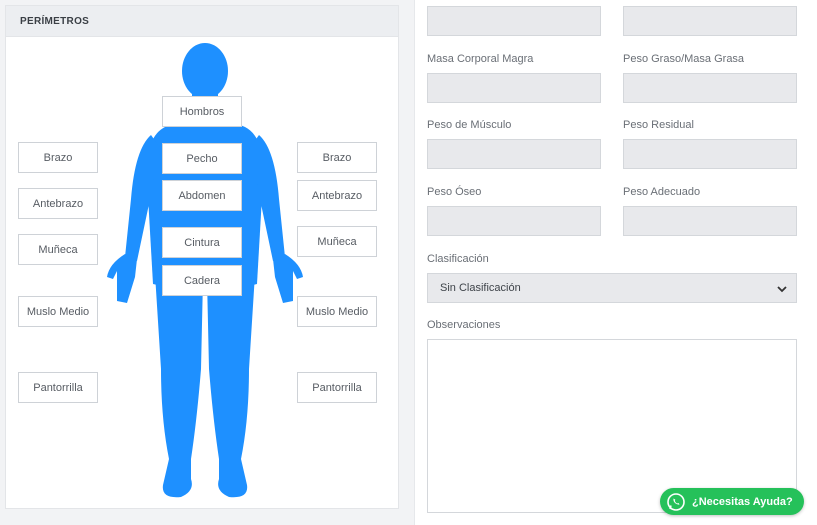 The width and height of the screenshot is (817, 525). What do you see at coordinates (202, 21) in the screenshot?
I see `panel-header: PERÍMETROS` at bounding box center [202, 21].